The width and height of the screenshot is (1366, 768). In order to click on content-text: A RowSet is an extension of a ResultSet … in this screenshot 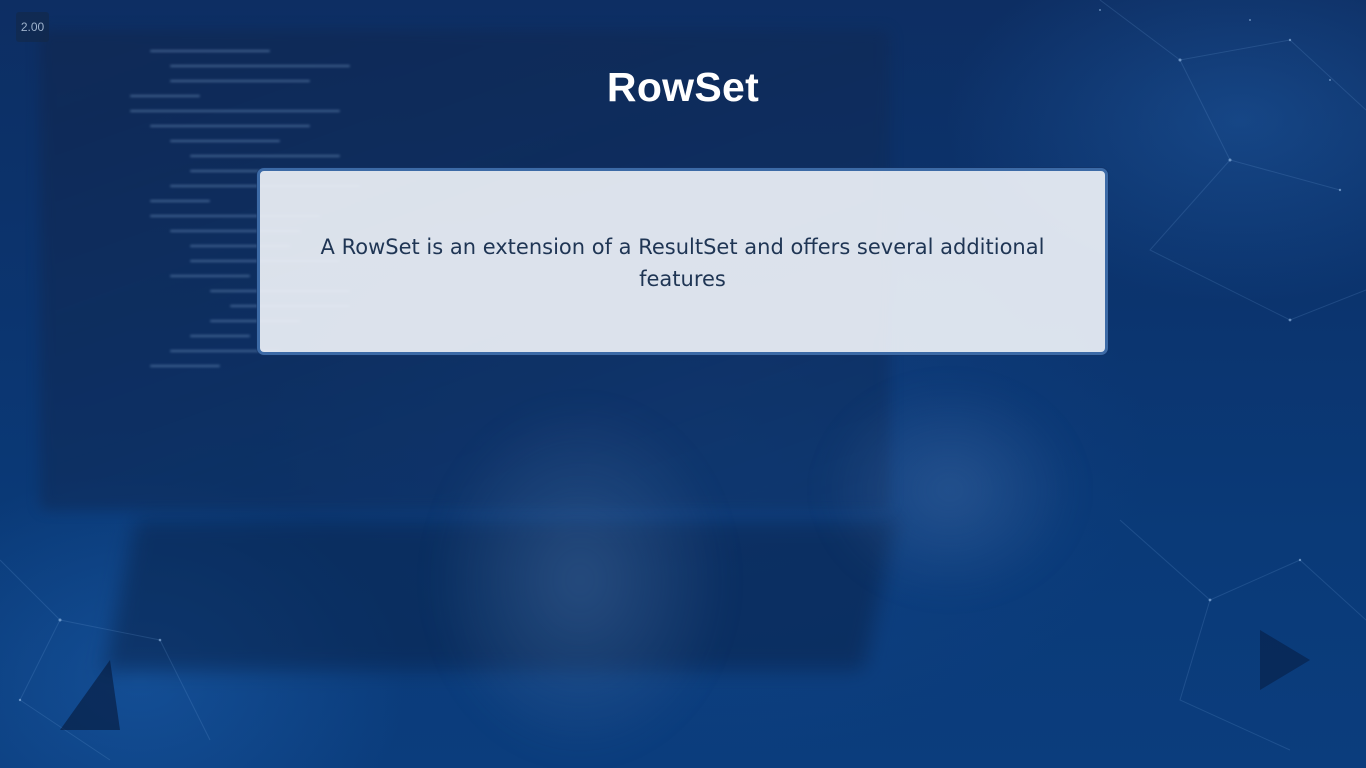, I will do `click(682, 263)`.